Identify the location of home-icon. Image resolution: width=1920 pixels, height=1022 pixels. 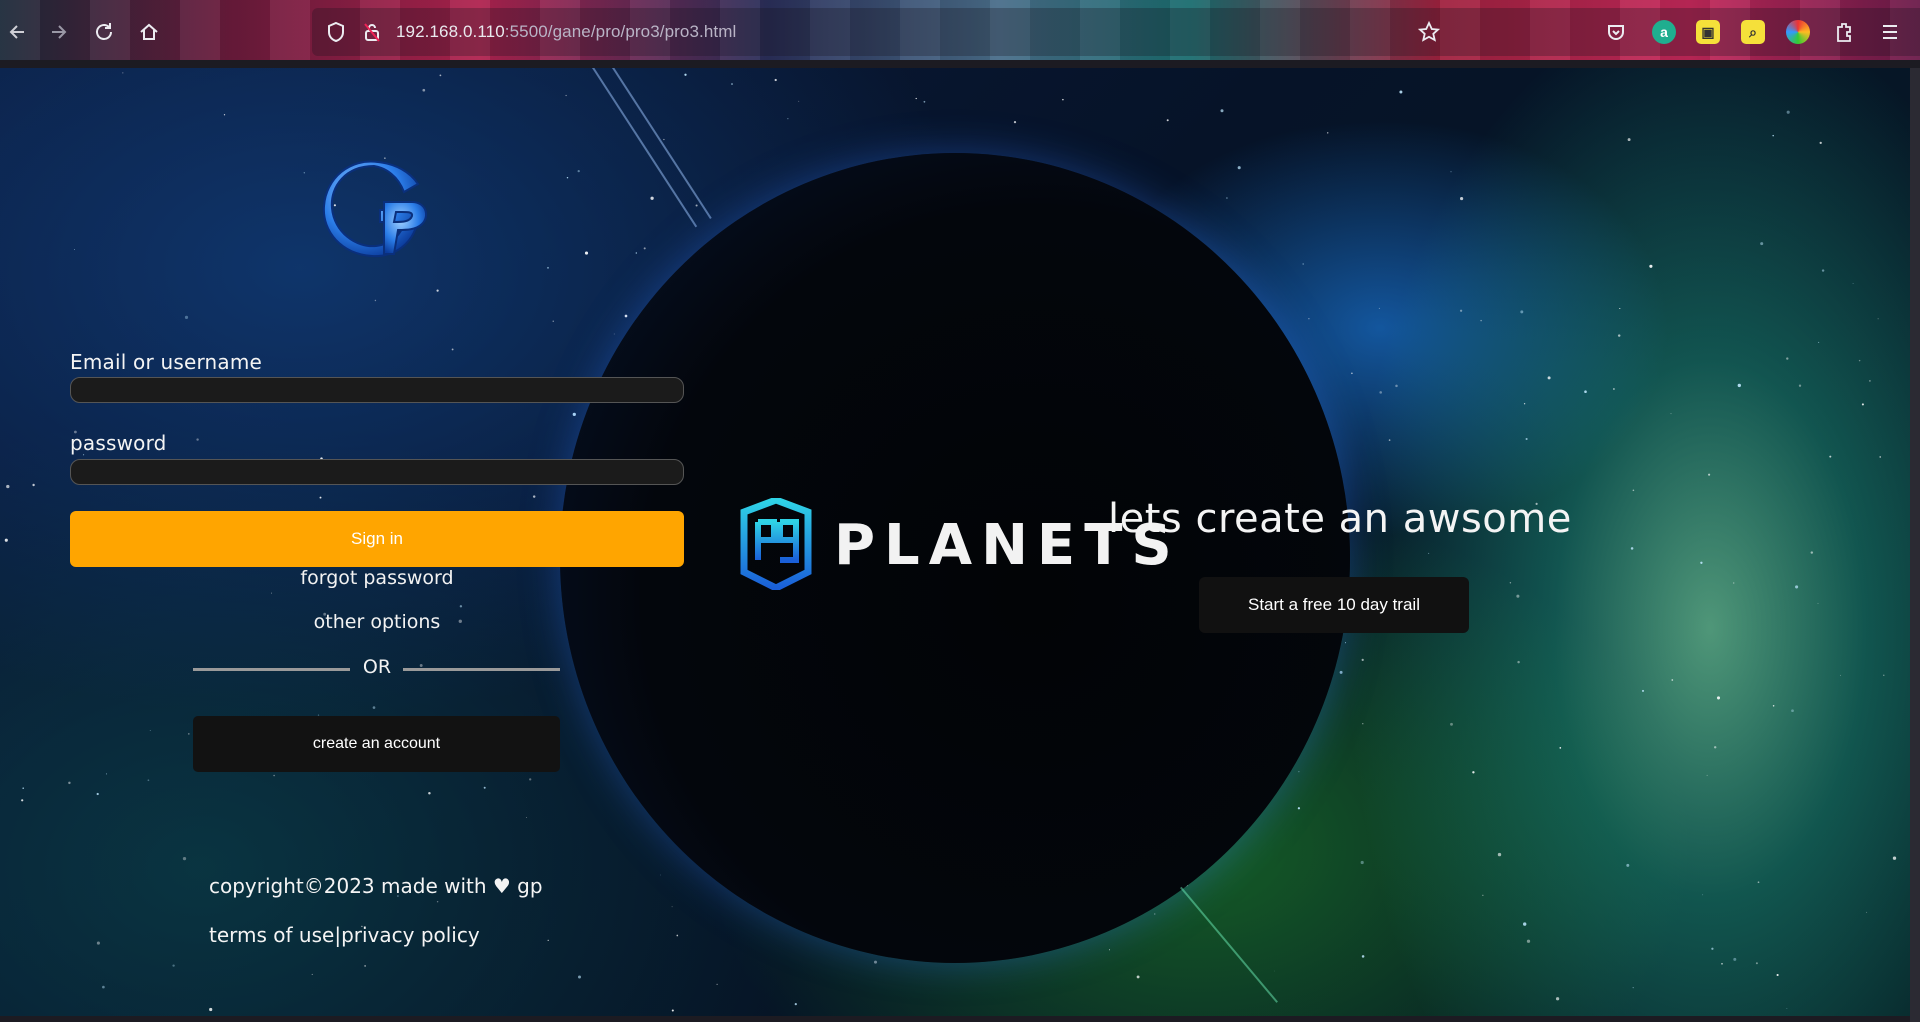
(149, 32).